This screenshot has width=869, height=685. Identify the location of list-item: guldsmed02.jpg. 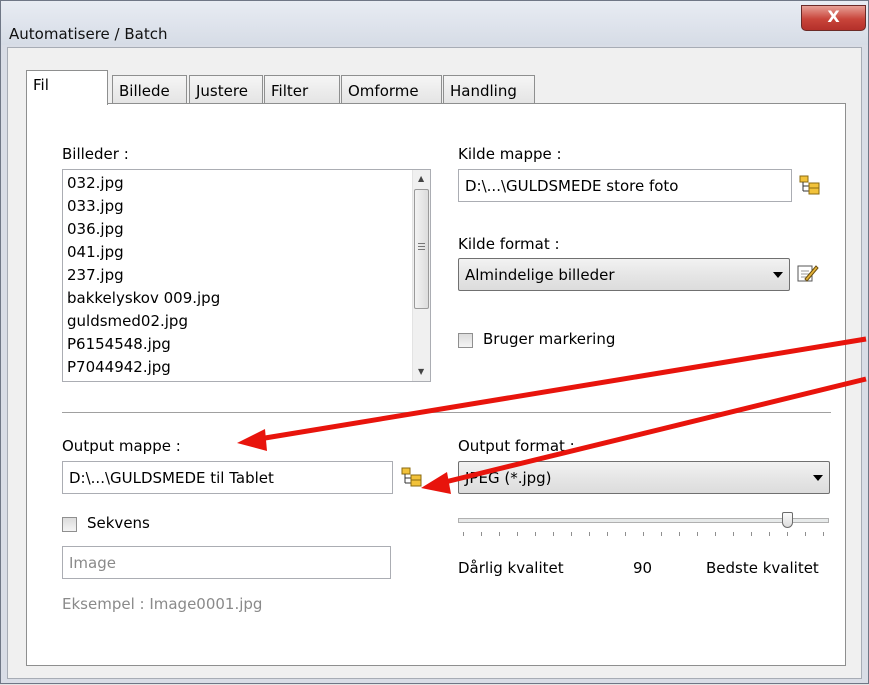
(127, 321).